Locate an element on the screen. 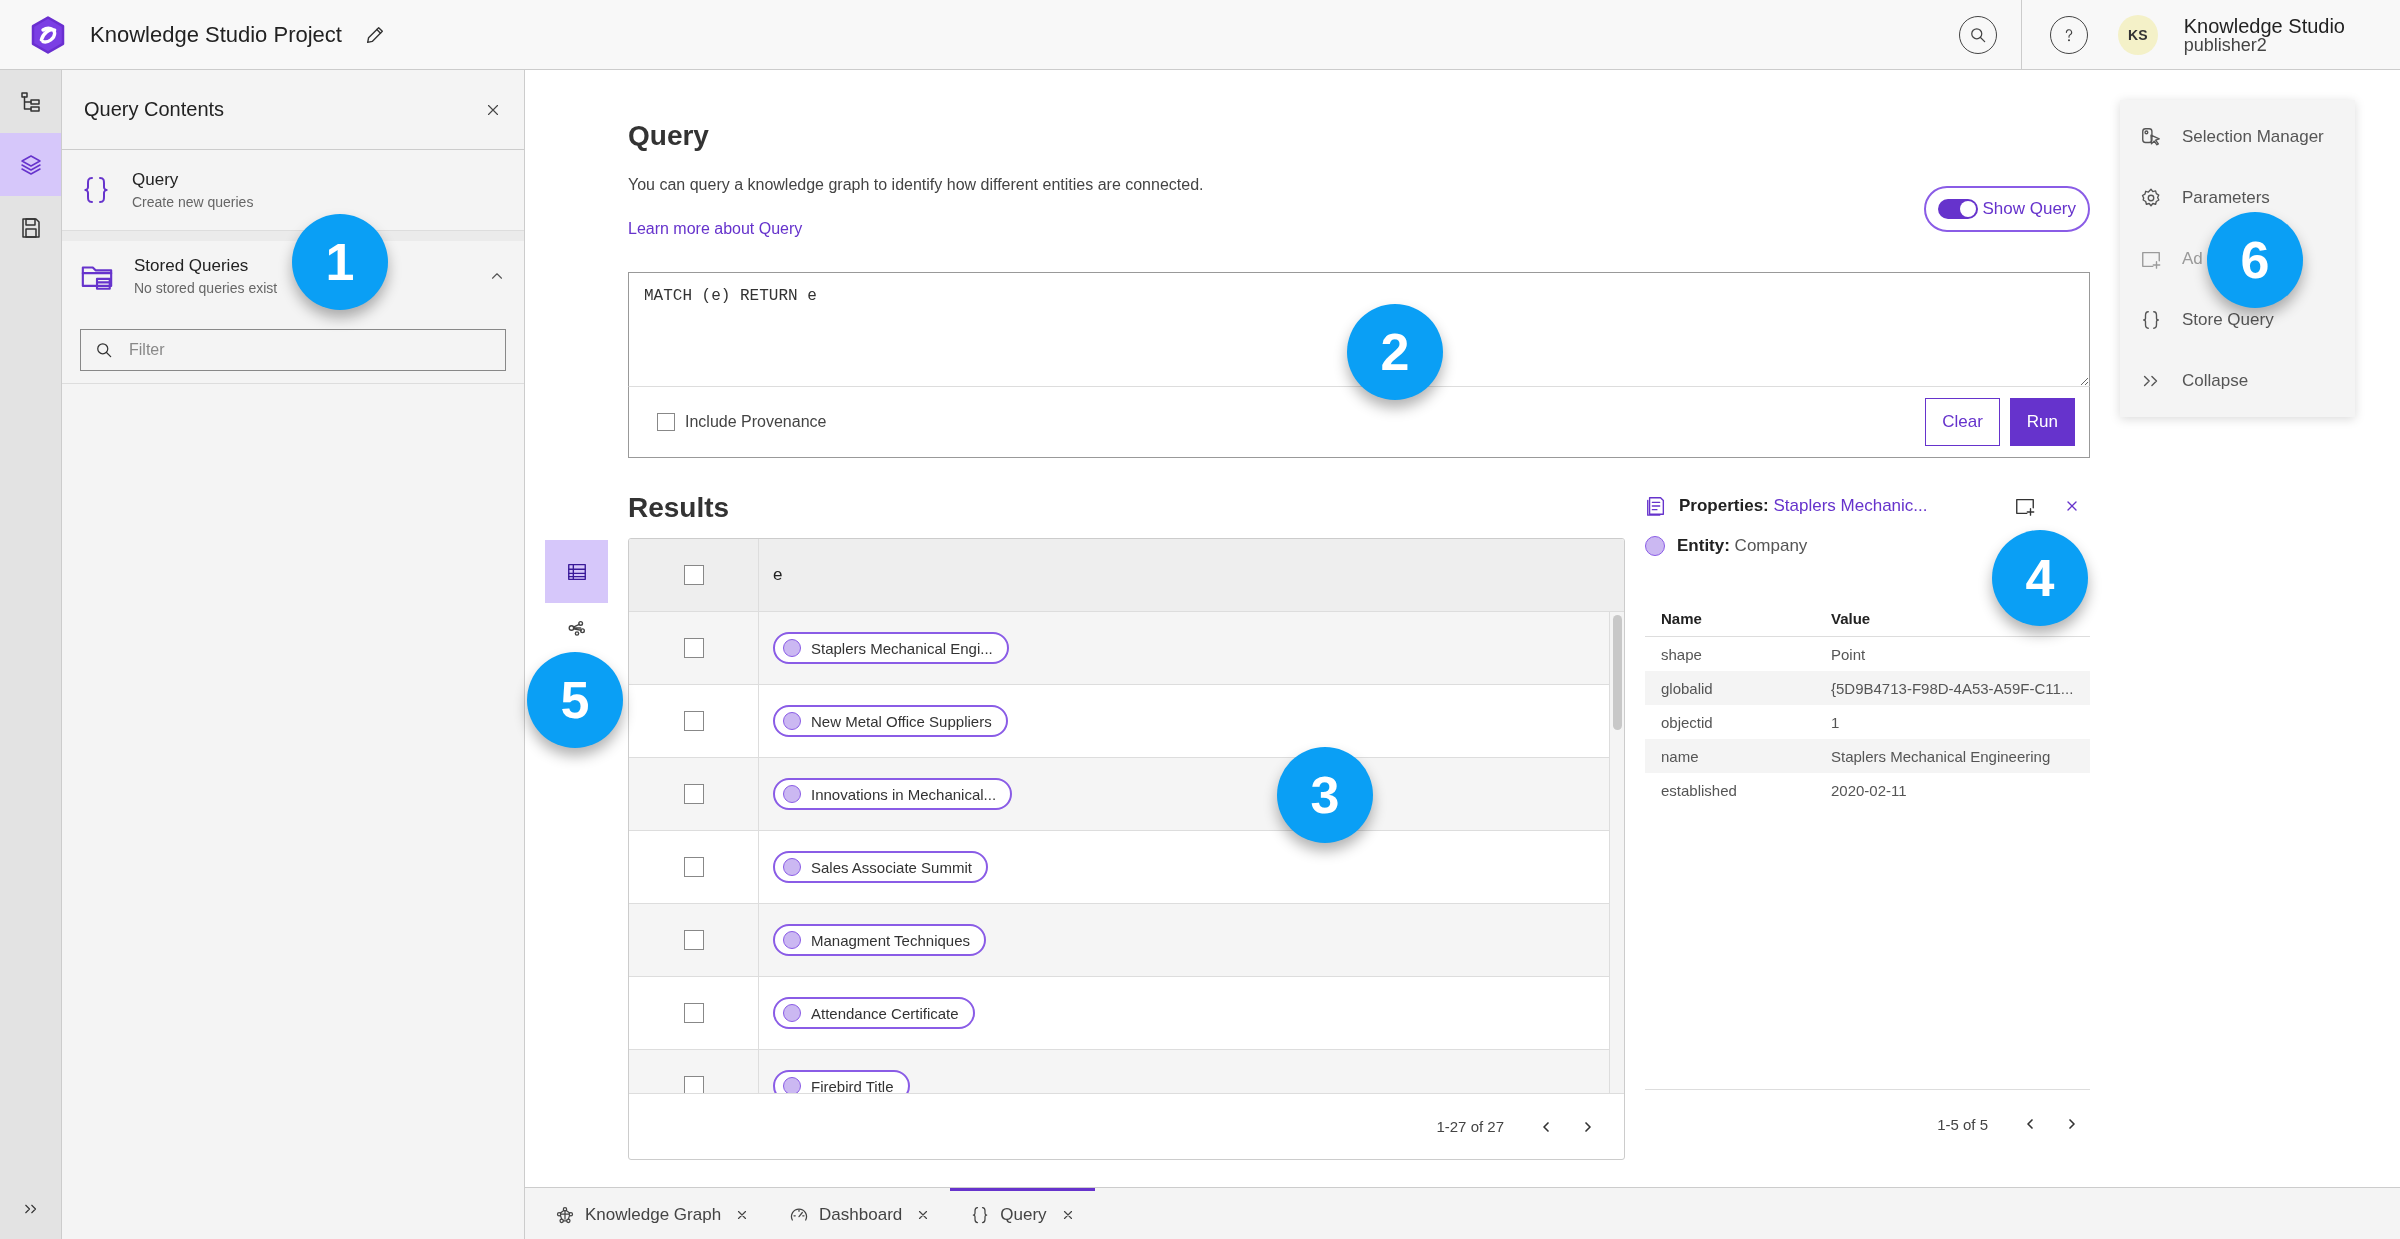 The image size is (2400, 1239). menu-item: Collapse is located at coordinates (2237, 380).